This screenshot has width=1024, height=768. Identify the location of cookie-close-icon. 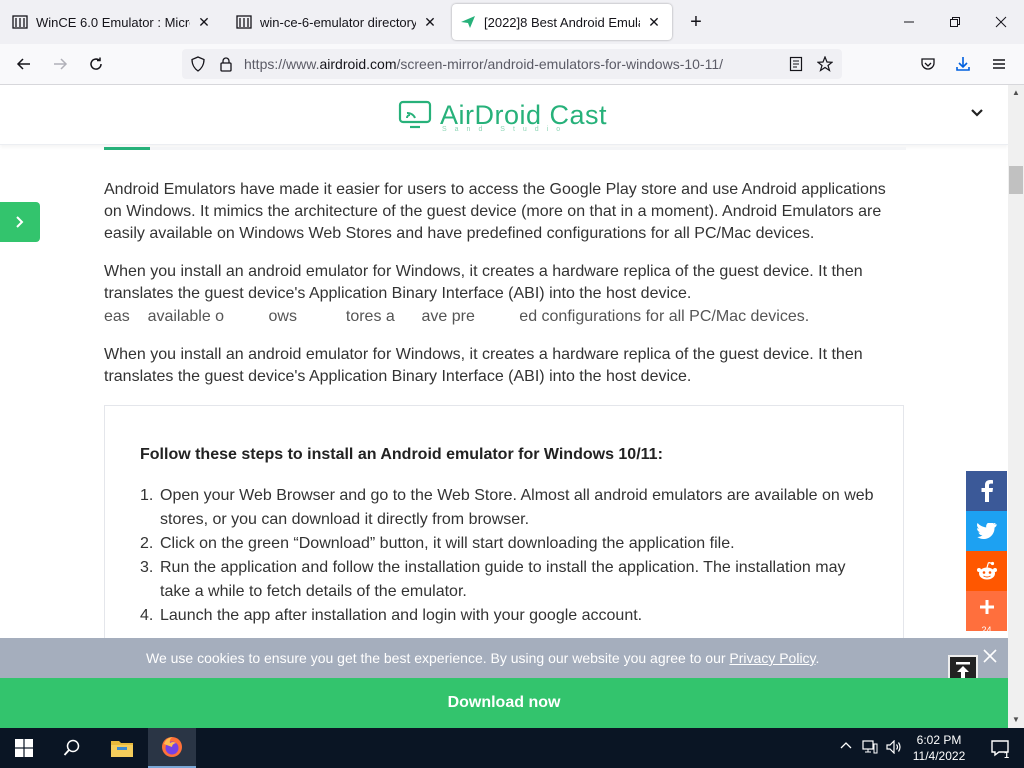
(990, 657).